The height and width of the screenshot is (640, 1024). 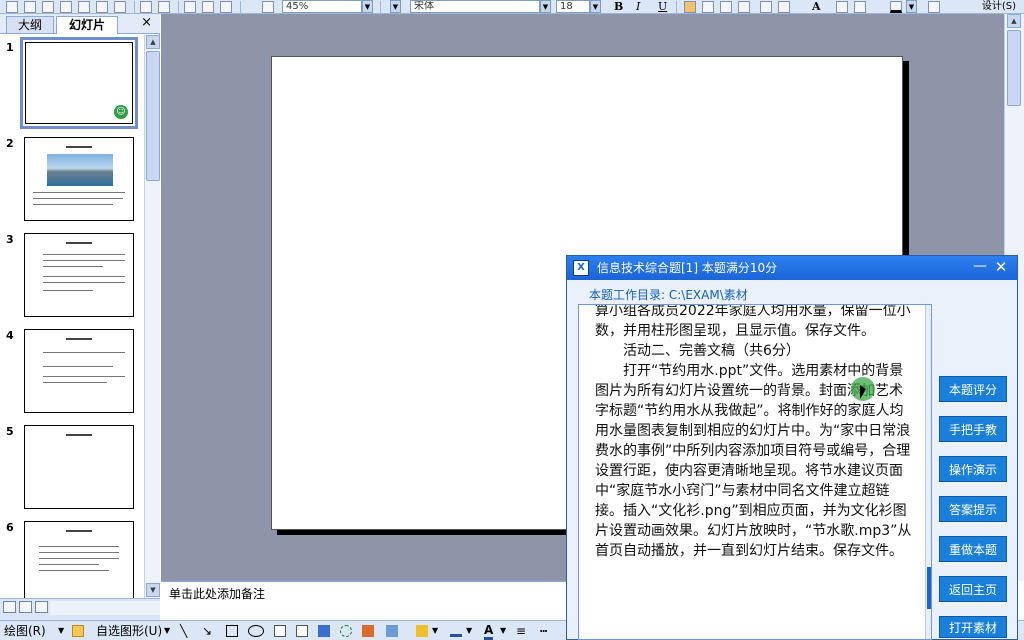 What do you see at coordinates (435, 631) in the screenshot?
I see `fill-color-dropdown-icon: ▼` at bounding box center [435, 631].